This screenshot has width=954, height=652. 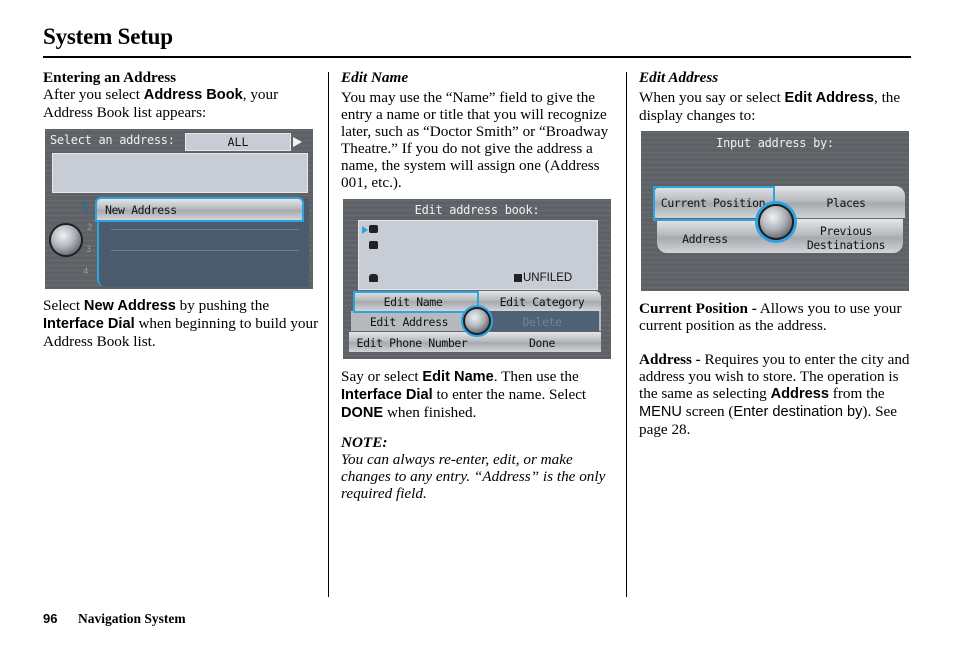 I want to click on address-preview-box, so click(x=180, y=173).